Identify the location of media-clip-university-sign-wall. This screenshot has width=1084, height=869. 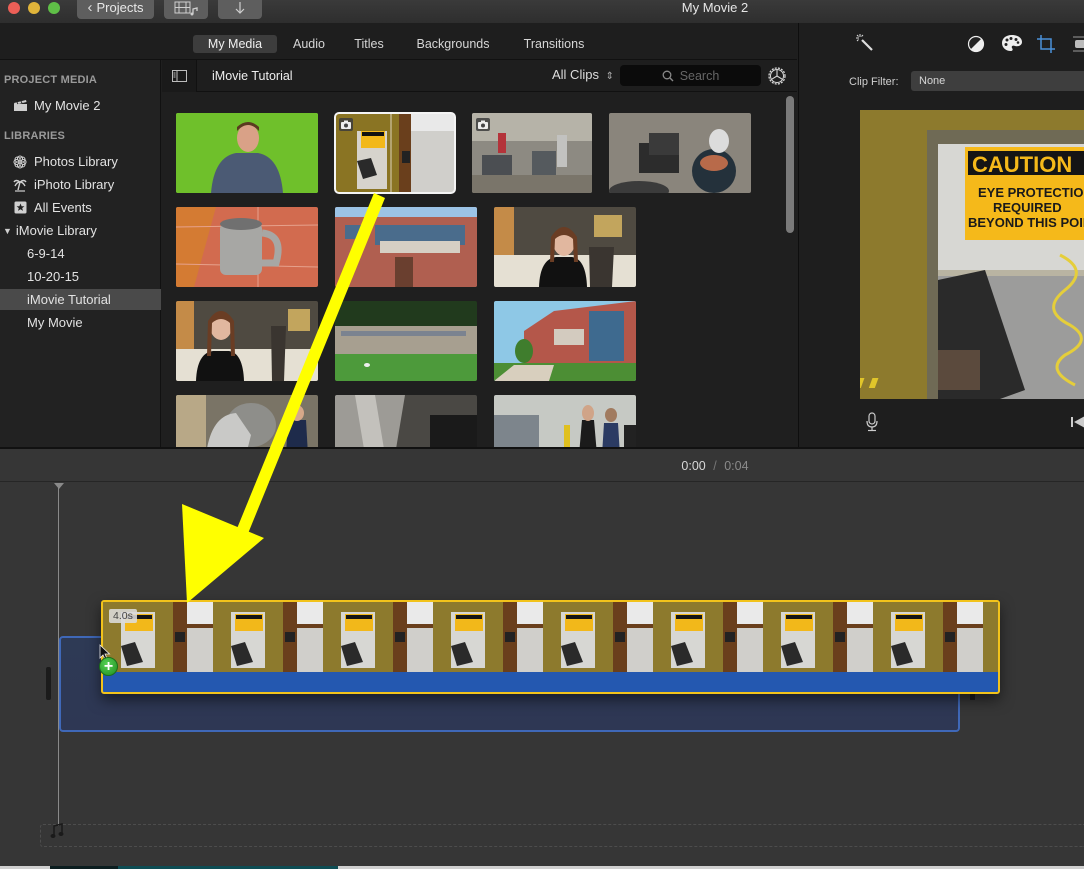
(406, 341).